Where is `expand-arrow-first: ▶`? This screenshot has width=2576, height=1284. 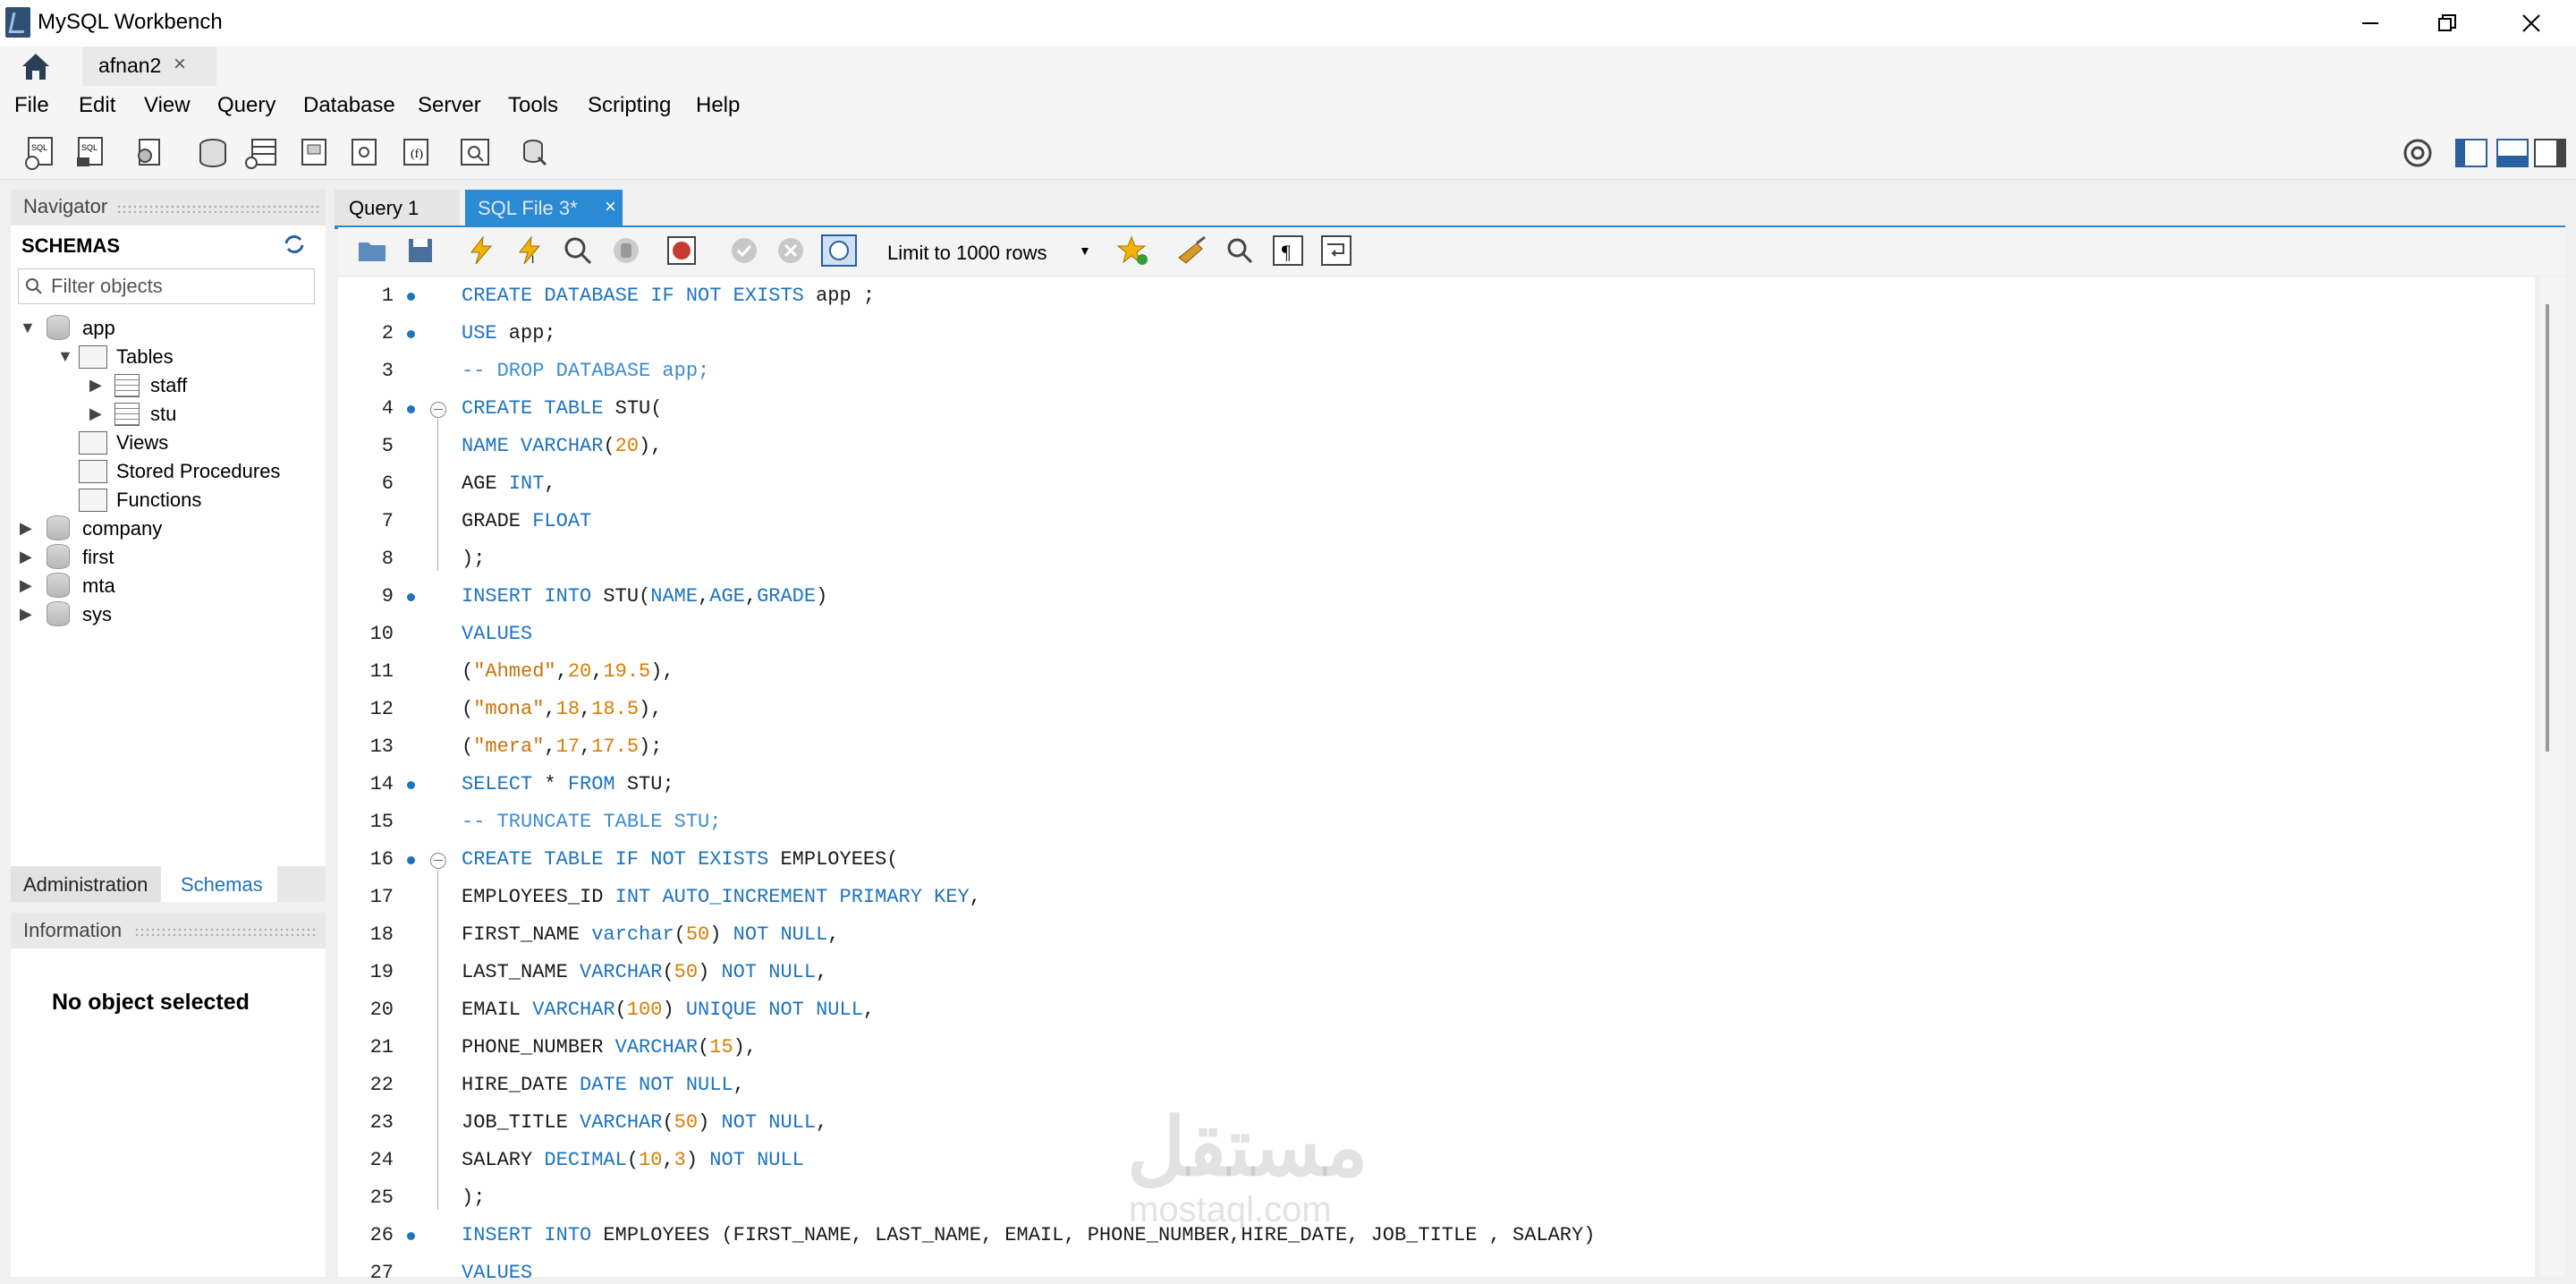 expand-arrow-first: ▶ is located at coordinates (26, 557).